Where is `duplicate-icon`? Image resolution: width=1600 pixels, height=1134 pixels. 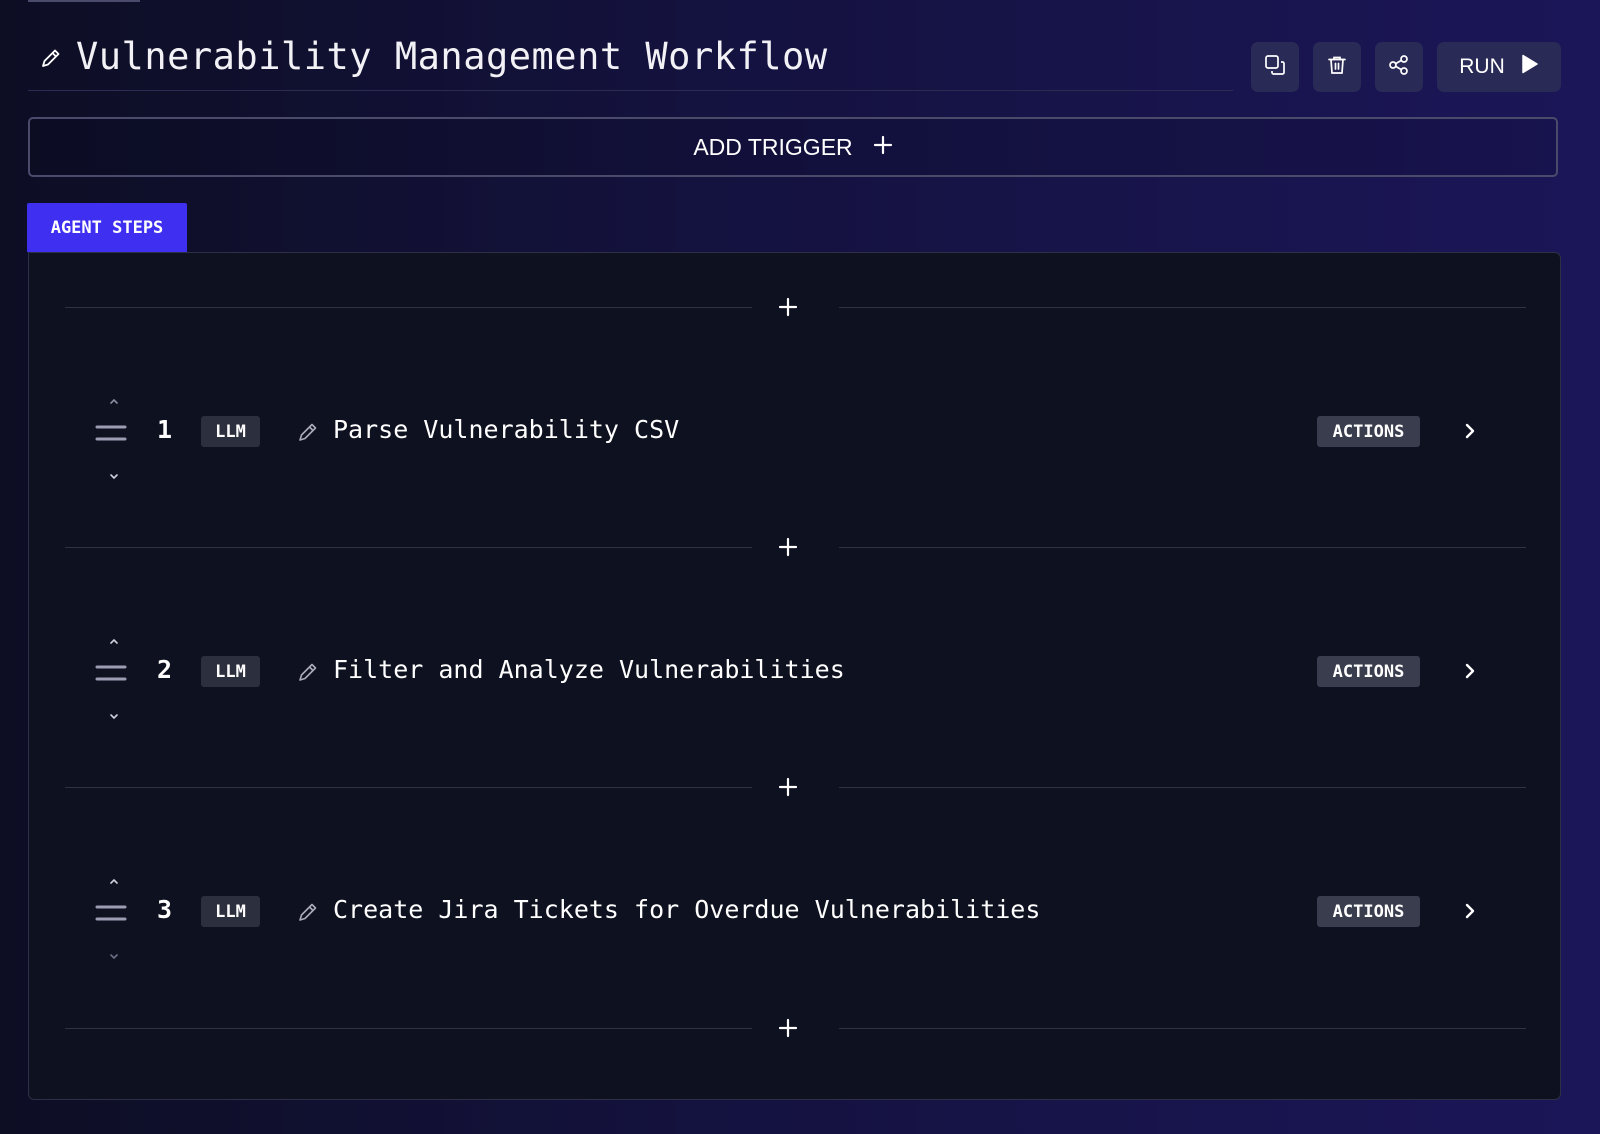 duplicate-icon is located at coordinates (1275, 67).